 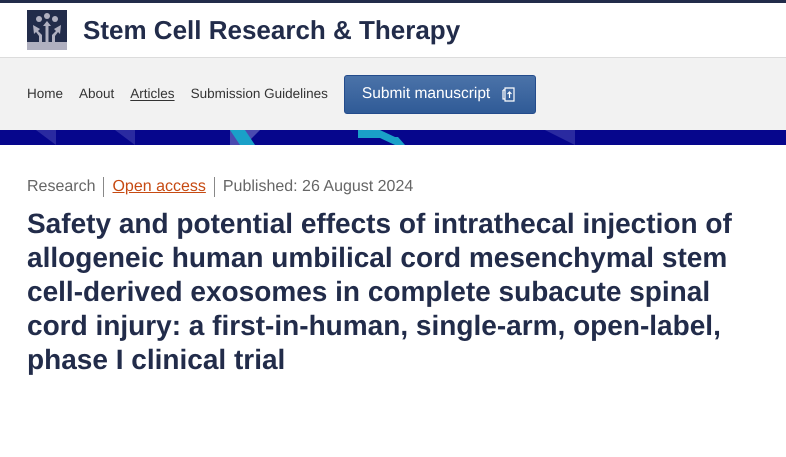 What do you see at coordinates (318, 187) in the screenshot?
I see `published-date: Published: 26 August 2024` at bounding box center [318, 187].